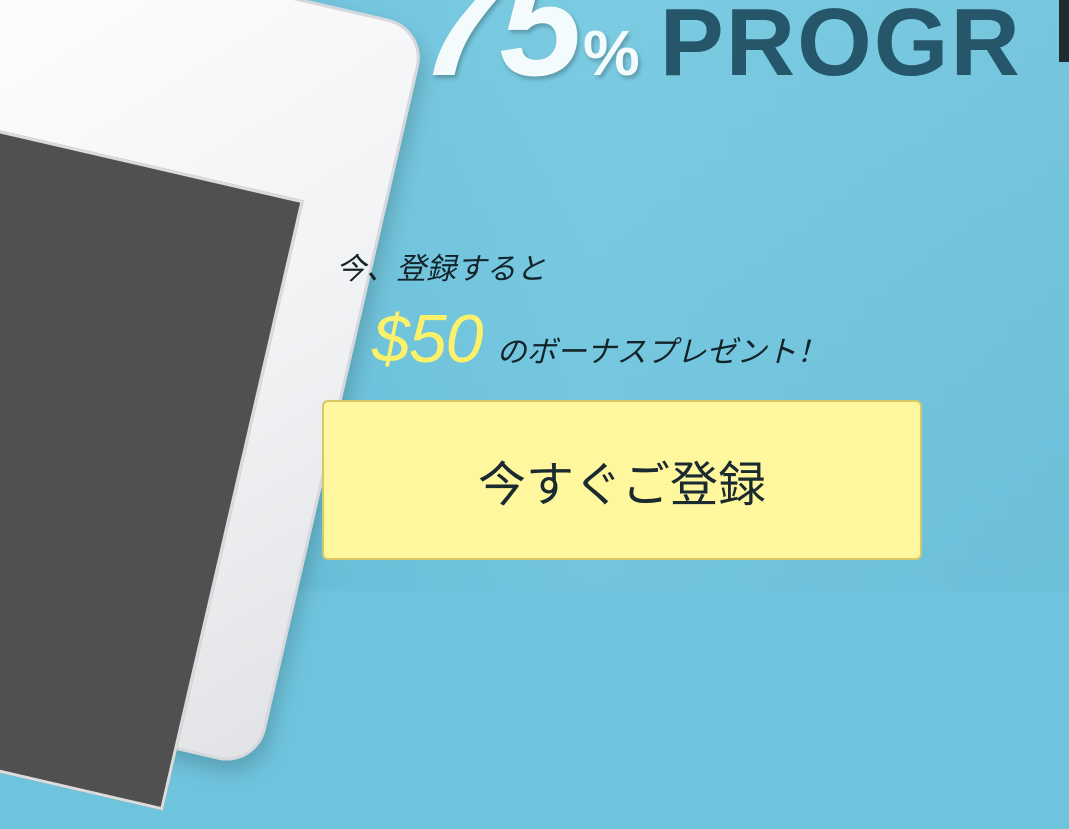 Image resolution: width=1069 pixels, height=829 pixels. I want to click on promo-line1: 今、登録すると, so click(441, 269).